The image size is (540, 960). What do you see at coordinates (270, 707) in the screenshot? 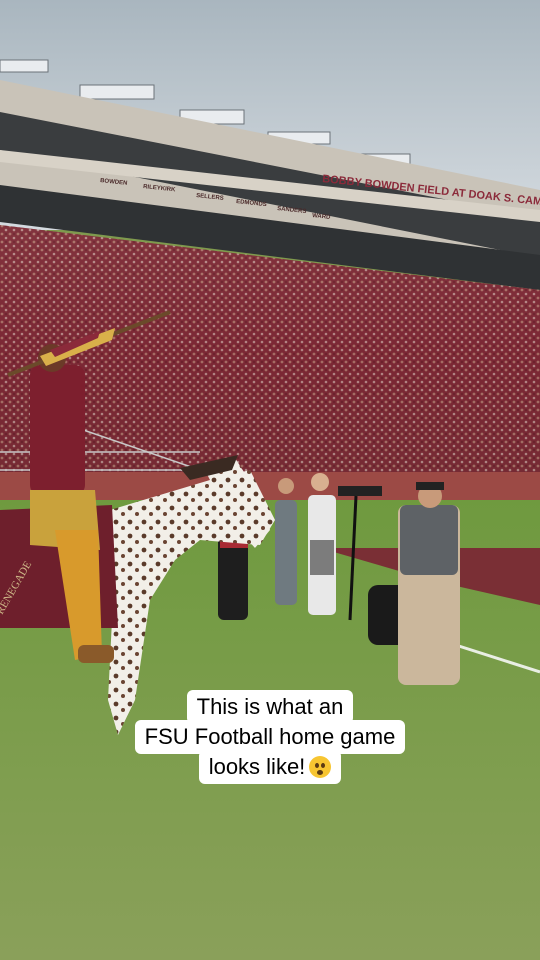
I see `caption-line-1: This is what an` at bounding box center [270, 707].